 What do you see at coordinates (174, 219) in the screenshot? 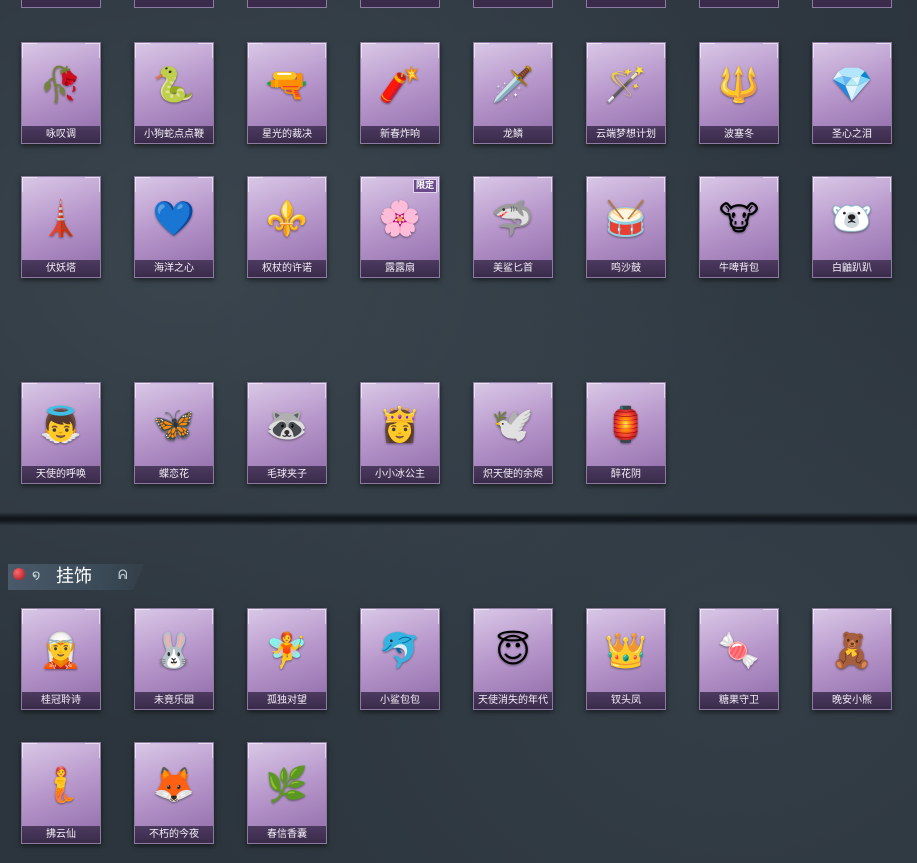
I see `item-icon: 💙` at bounding box center [174, 219].